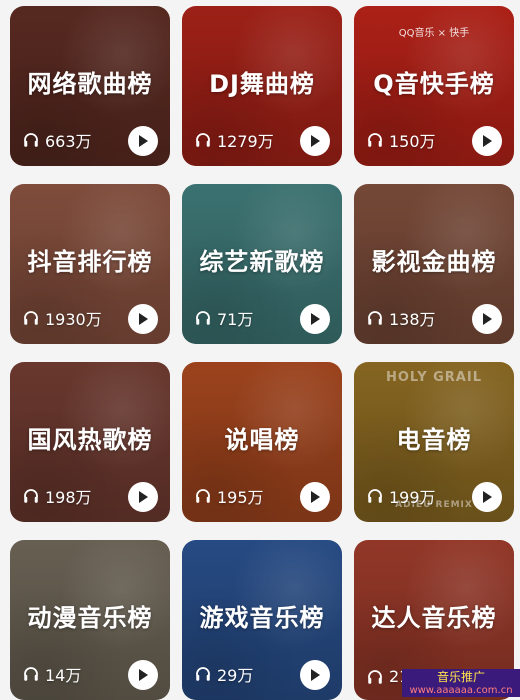 The image size is (520, 700). I want to click on chart-card-film-tv: 影视金曲榜 138万, so click(434, 264).